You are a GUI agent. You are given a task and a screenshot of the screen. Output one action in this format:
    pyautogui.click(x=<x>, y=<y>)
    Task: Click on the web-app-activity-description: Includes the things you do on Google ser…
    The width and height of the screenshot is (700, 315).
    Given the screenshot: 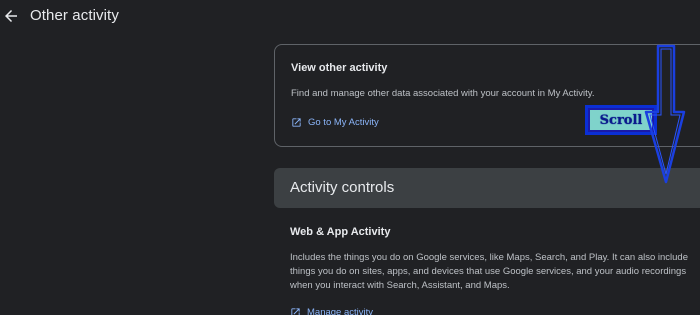 What is the action you would take?
    pyautogui.click(x=489, y=271)
    